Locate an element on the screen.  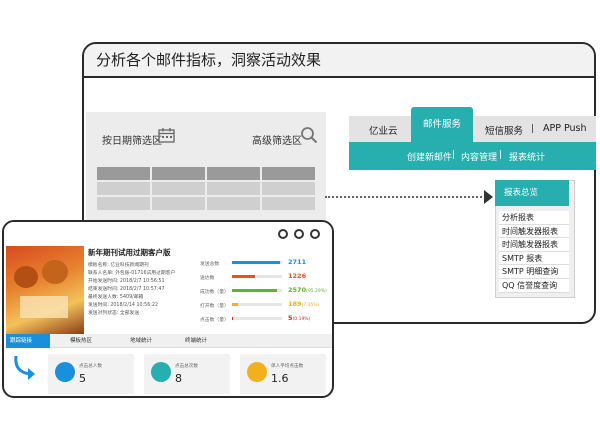
main-nav: 亿业云 邮件服务 短信服务 | APP Push is located at coordinates (472, 125).